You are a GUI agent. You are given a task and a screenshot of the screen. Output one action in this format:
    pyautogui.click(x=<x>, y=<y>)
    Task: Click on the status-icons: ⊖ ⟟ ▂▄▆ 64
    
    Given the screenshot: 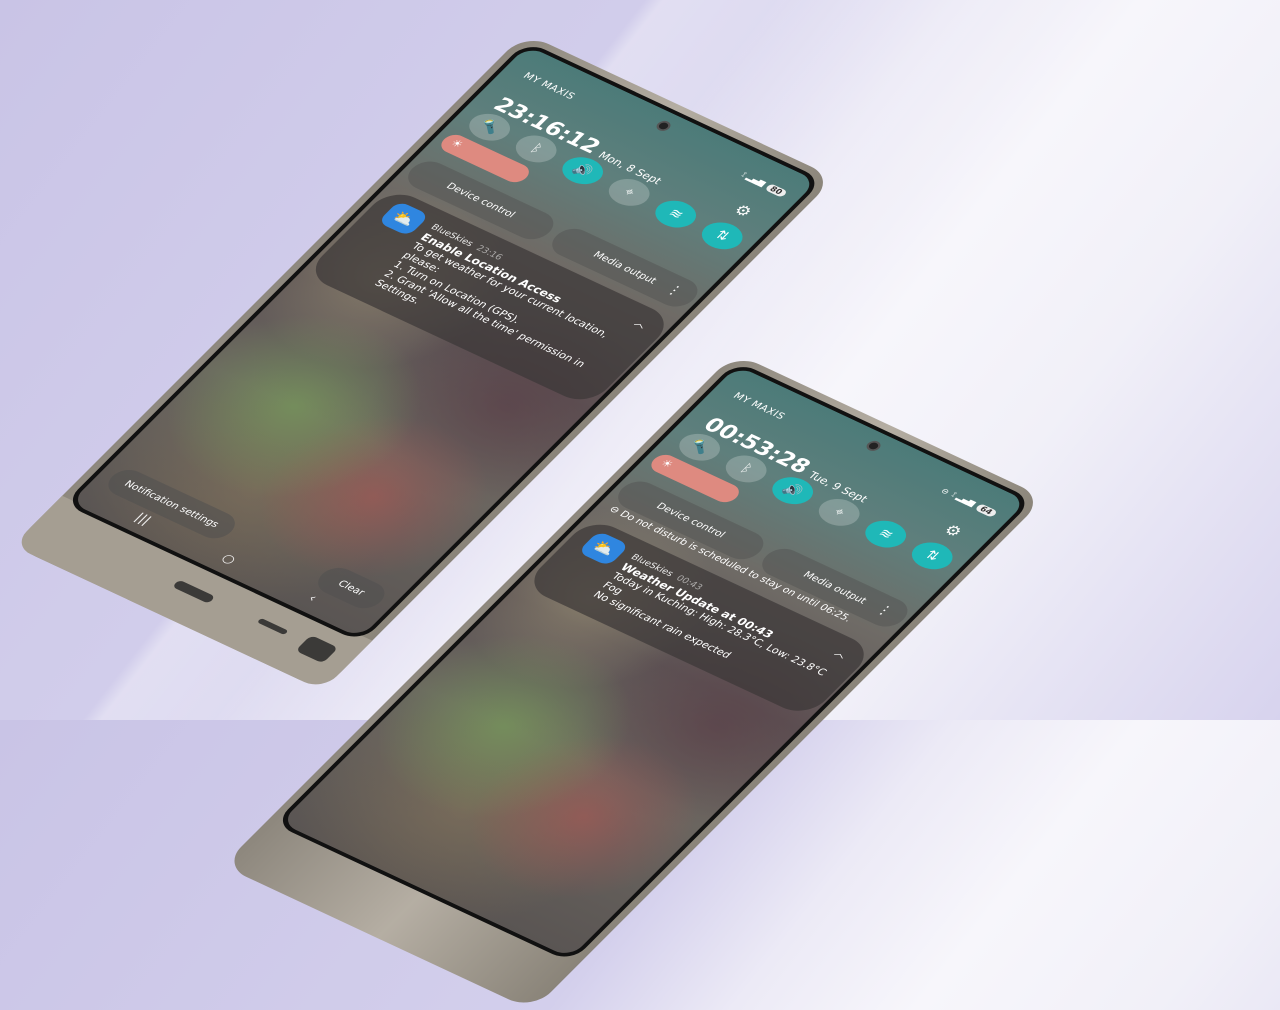 What is the action you would take?
    pyautogui.click(x=969, y=502)
    